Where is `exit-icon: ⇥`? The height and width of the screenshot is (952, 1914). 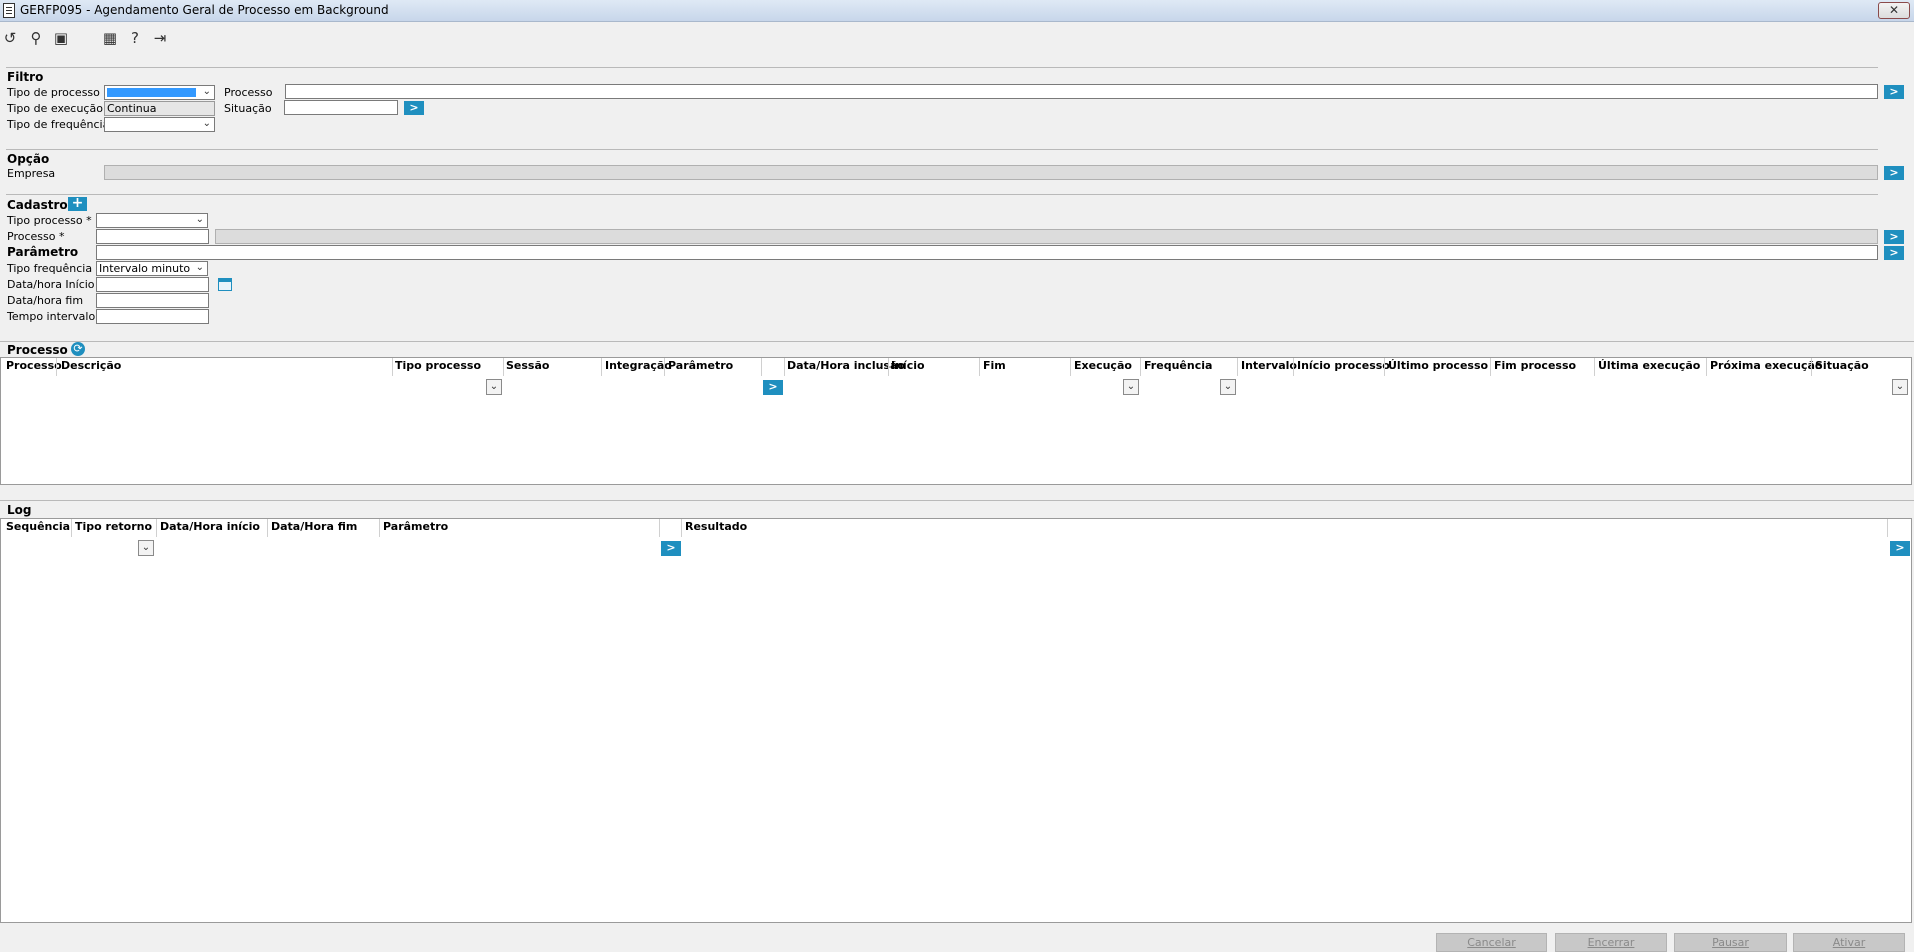 exit-icon: ⇥ is located at coordinates (160, 38).